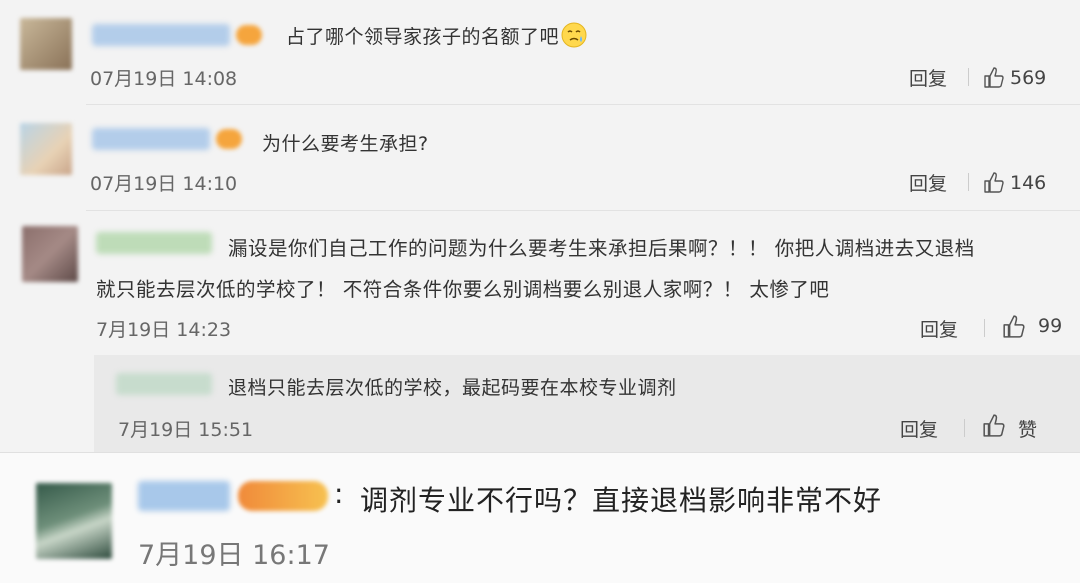 The width and height of the screenshot is (1080, 583). What do you see at coordinates (164, 79) in the screenshot?
I see `comment-time: 07月19日 14:08` at bounding box center [164, 79].